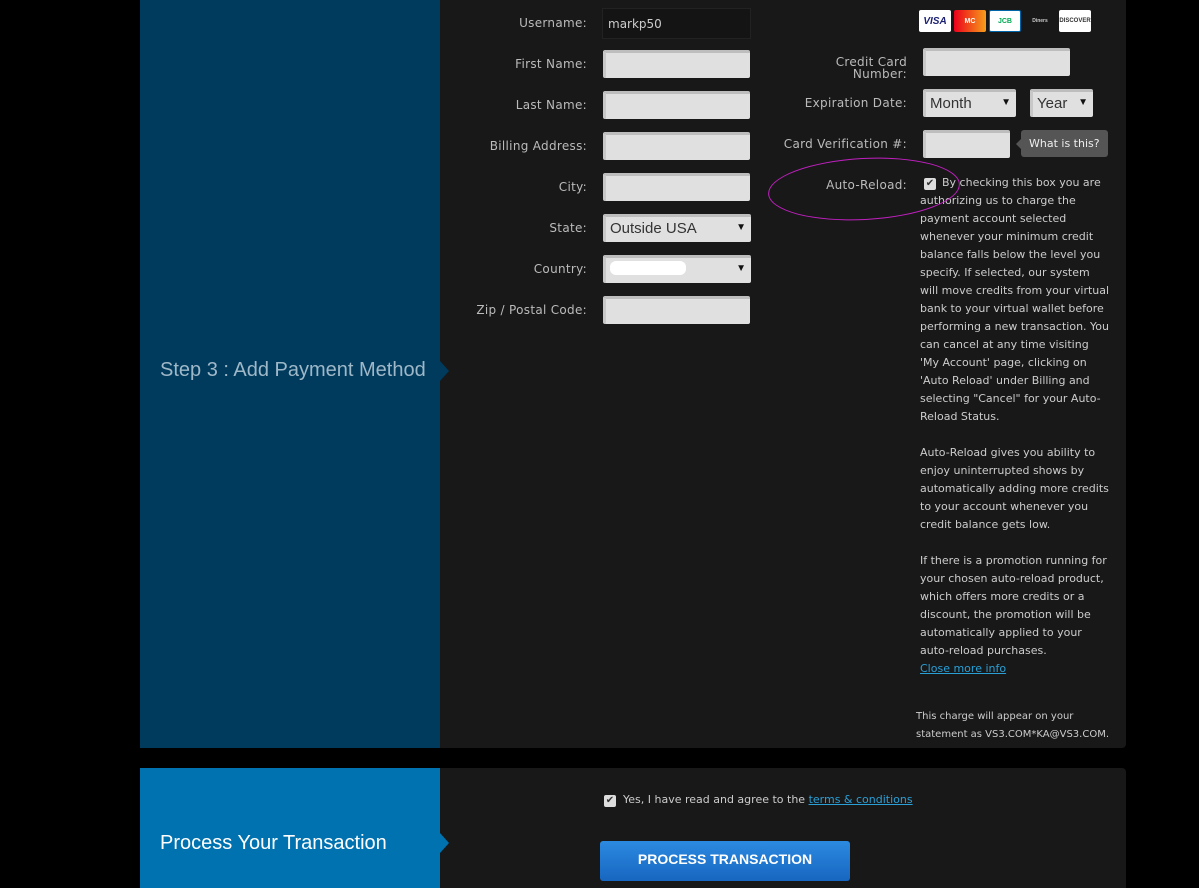  I want to click on country-select, so click(677, 269).